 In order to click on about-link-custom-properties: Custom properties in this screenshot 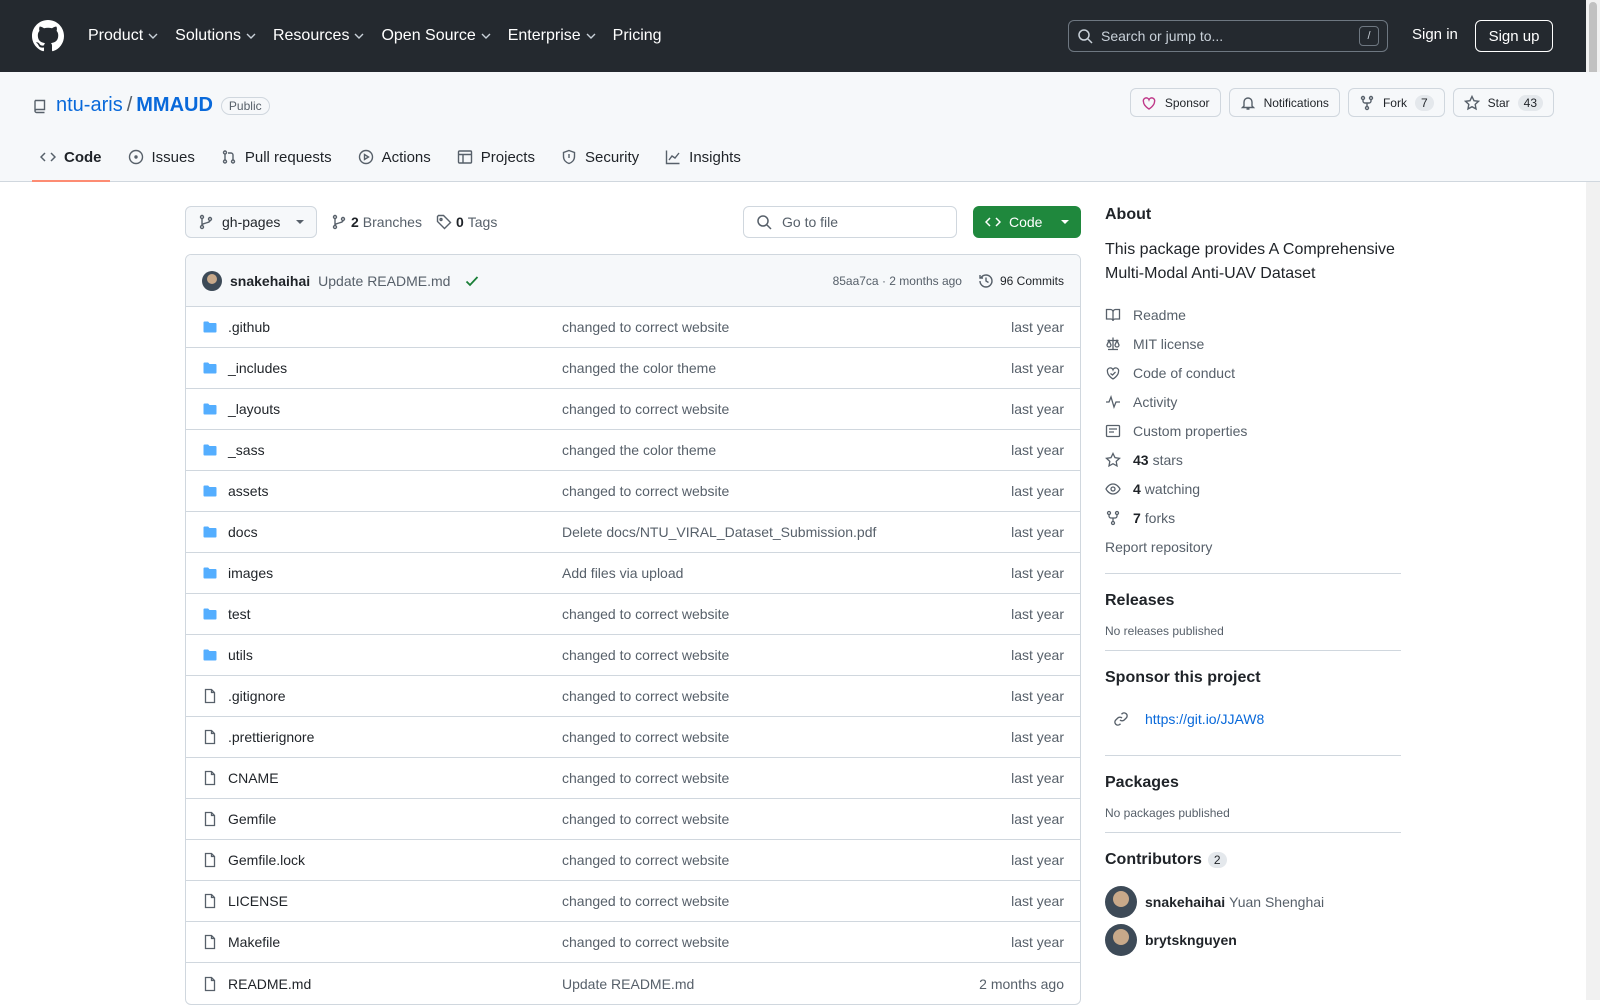, I will do `click(1253, 430)`.